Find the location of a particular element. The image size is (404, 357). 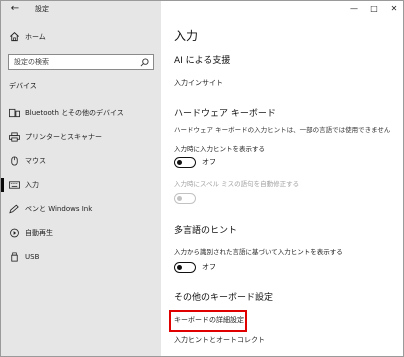

hardware-keyboard-heading: ハードウェア キーボード is located at coordinates (225, 114).